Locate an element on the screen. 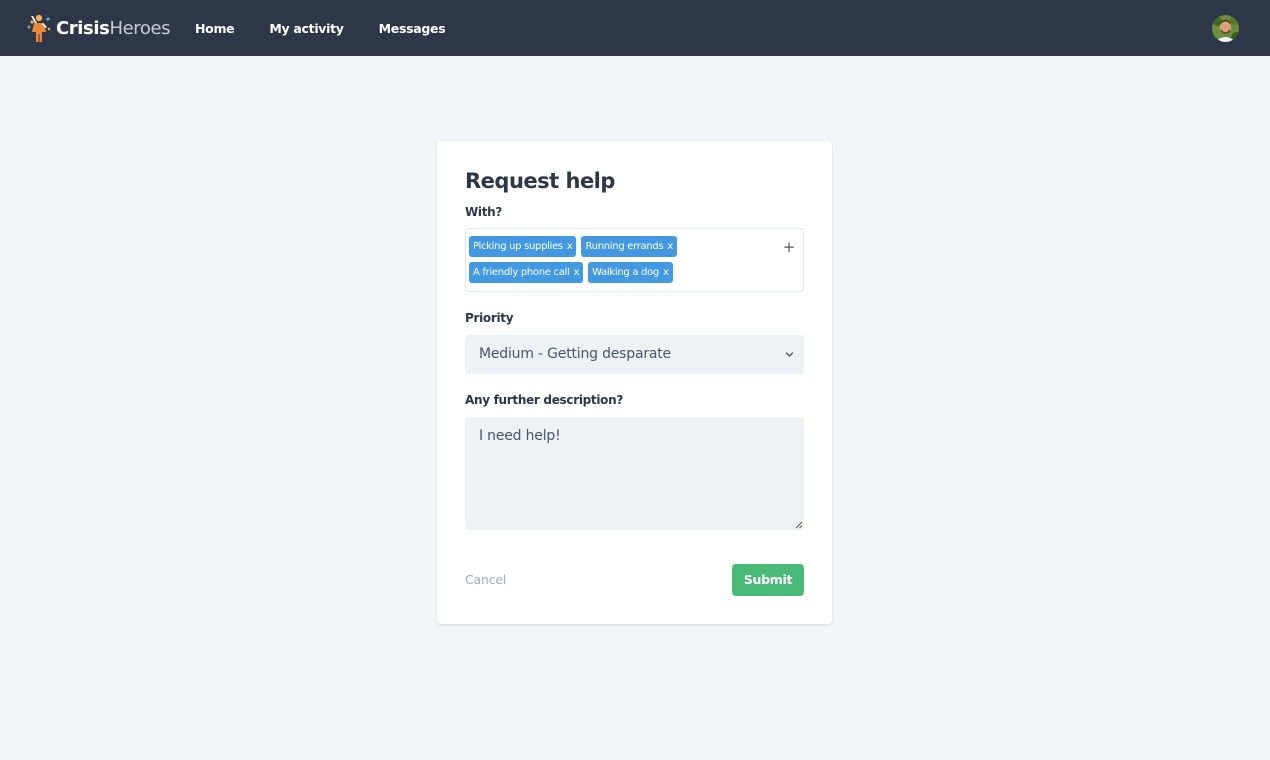 The image size is (1270, 760). tag-walking-a-dog: Walking a dog x is located at coordinates (630, 272).